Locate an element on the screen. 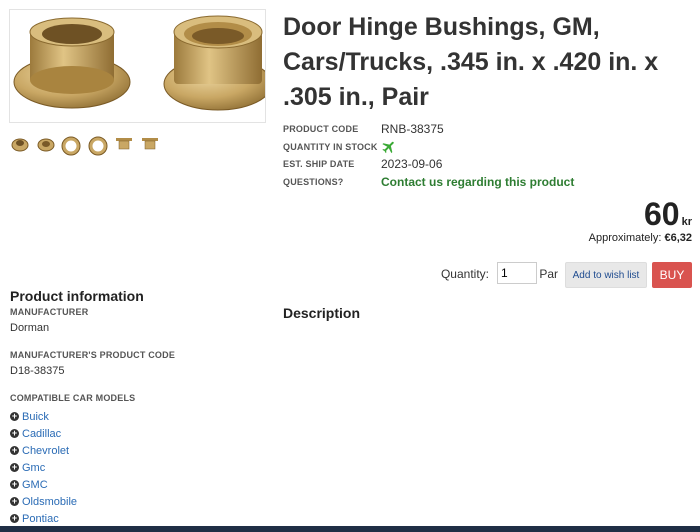 This screenshot has height=532, width=700. unit-label: Par is located at coordinates (548, 274).